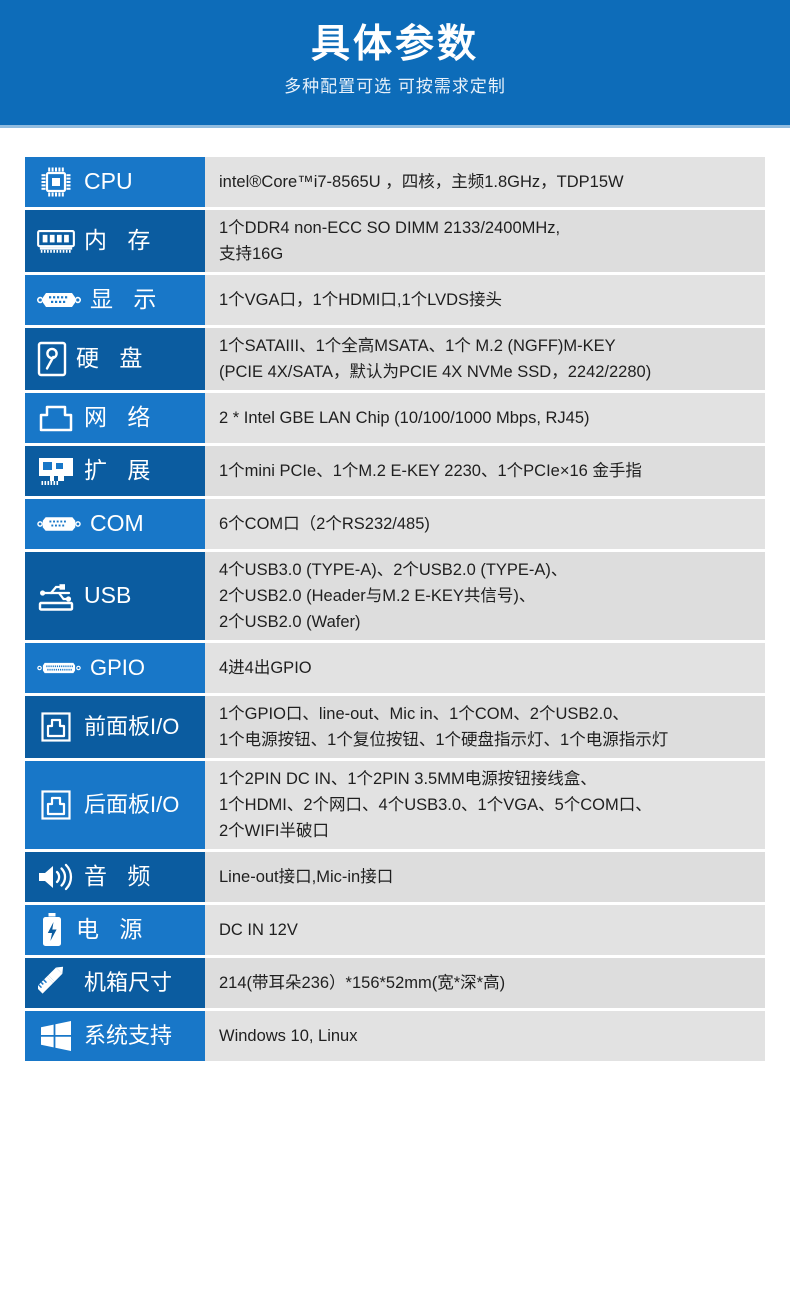  Describe the element at coordinates (127, 299) in the screenshot. I see `spec-label-text: 显 示` at that location.